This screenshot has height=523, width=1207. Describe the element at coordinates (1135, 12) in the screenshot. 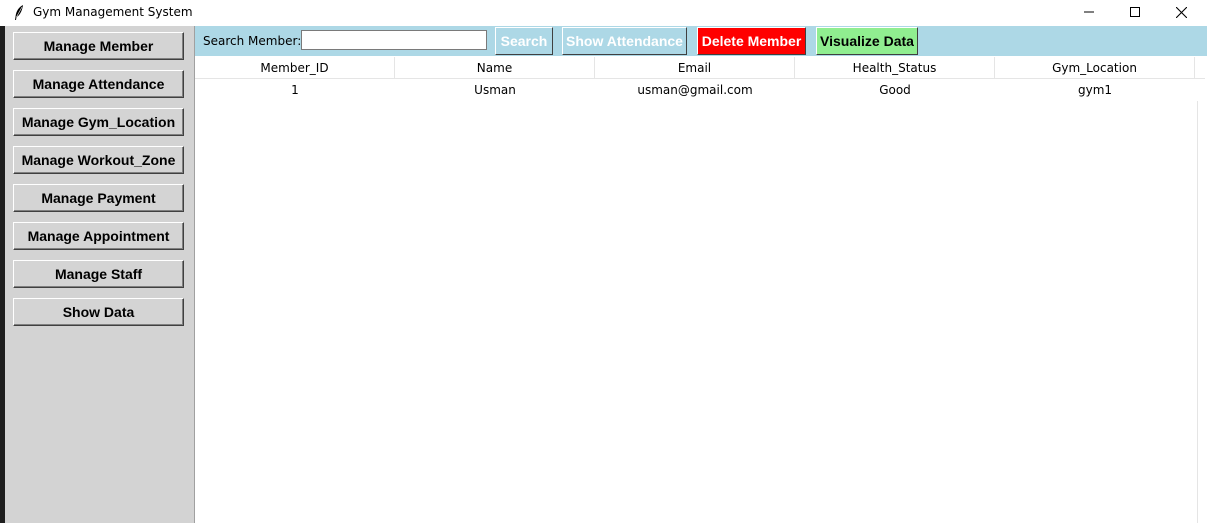

I see `maximize-button` at that location.